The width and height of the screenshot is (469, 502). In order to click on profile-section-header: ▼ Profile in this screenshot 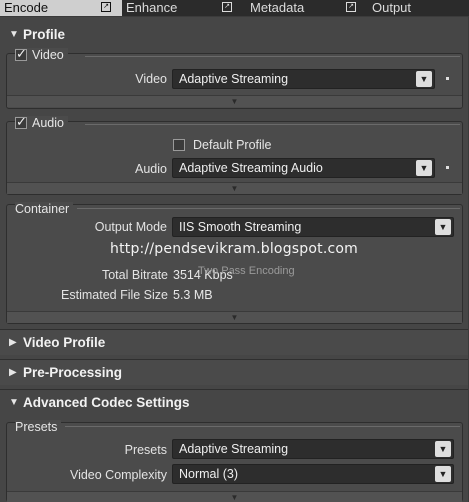, I will do `click(234, 34)`.